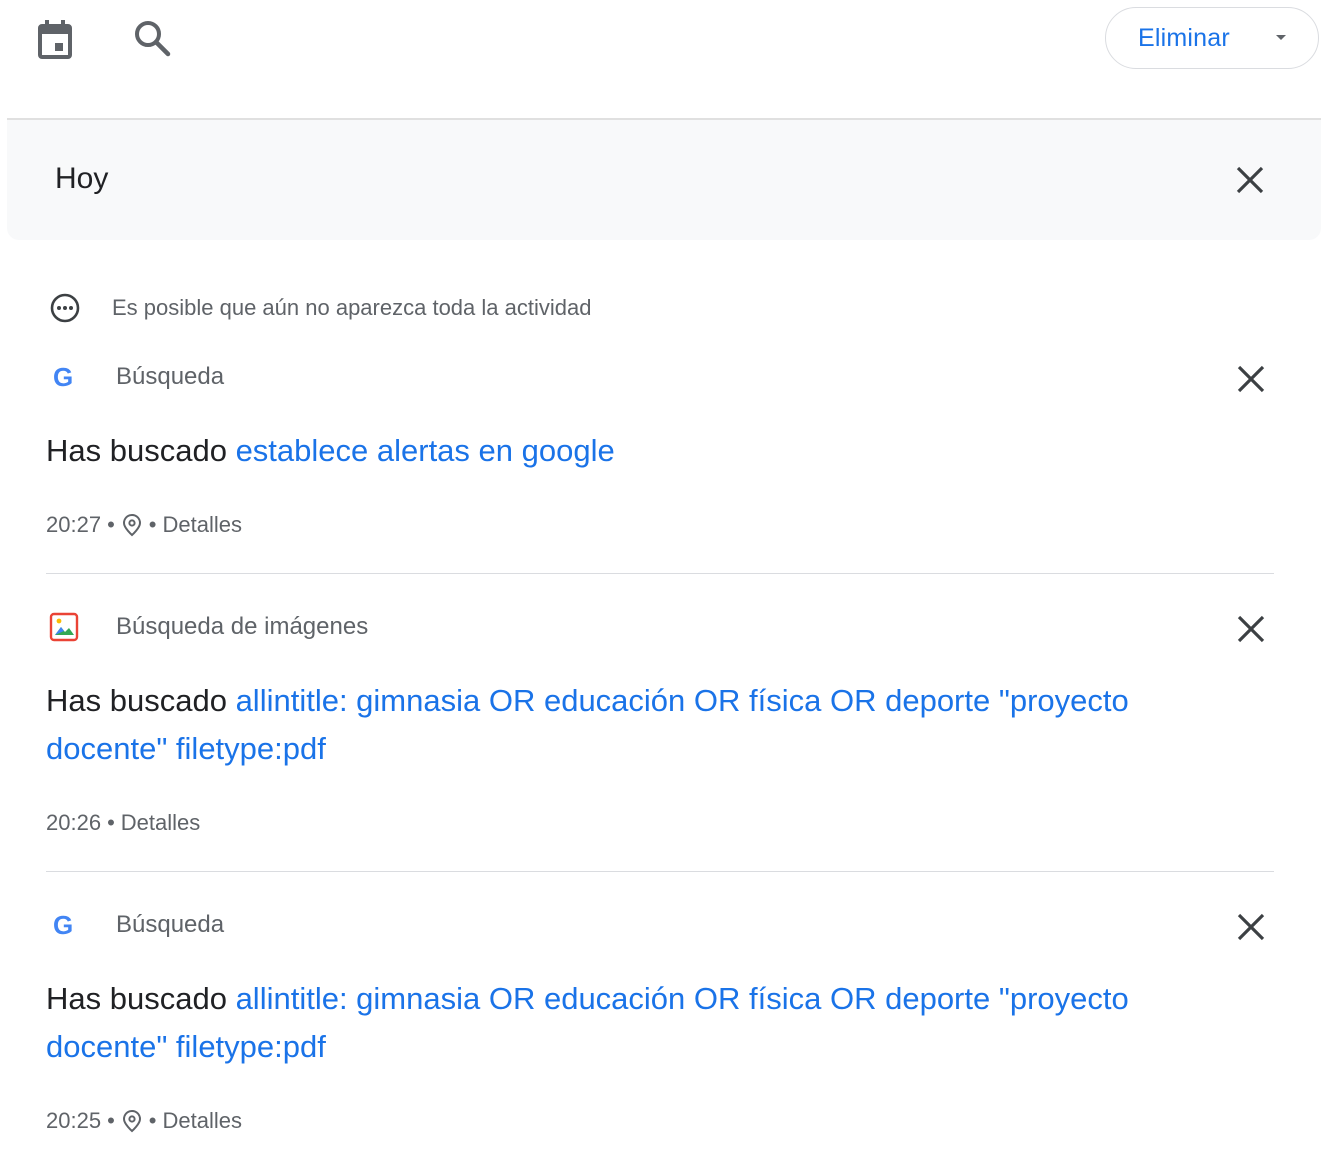  What do you see at coordinates (646, 451) in the screenshot?
I see `entry-title: Has buscado establece alertas en google` at bounding box center [646, 451].